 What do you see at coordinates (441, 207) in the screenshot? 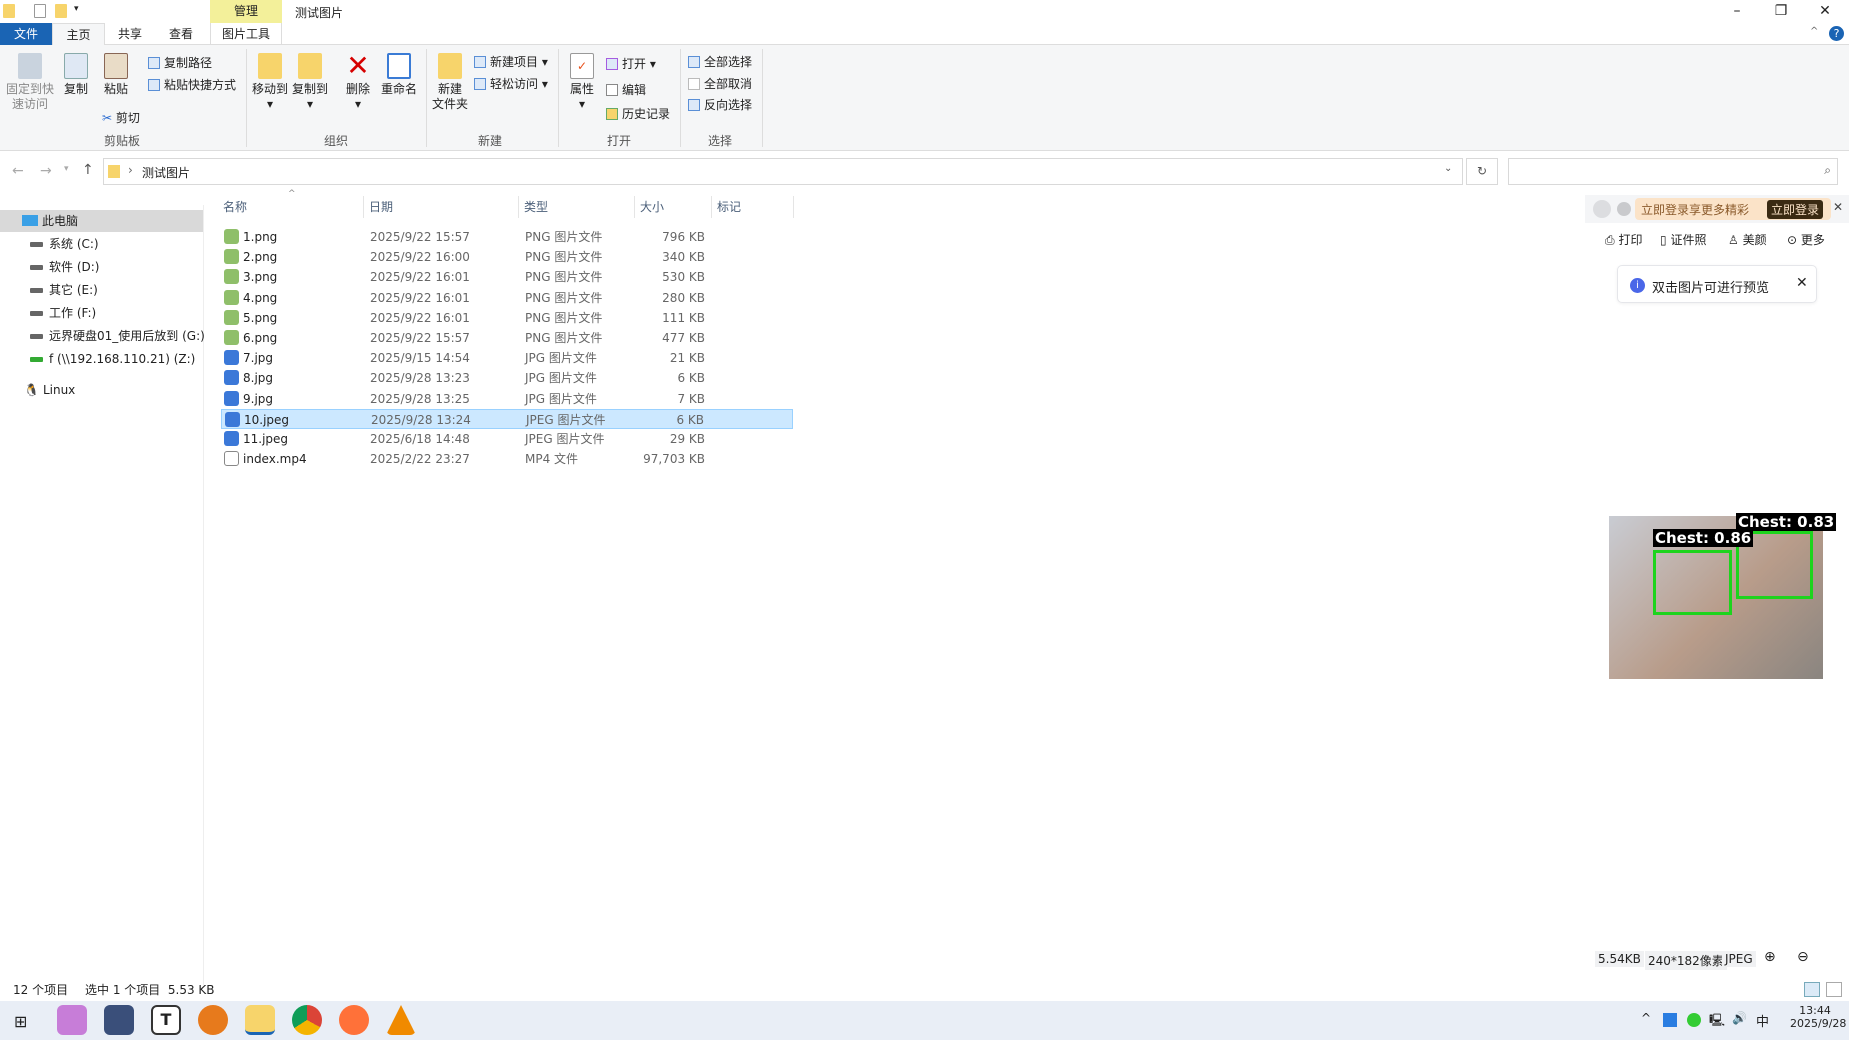
I see `column-header-date: 日期` at bounding box center [441, 207].